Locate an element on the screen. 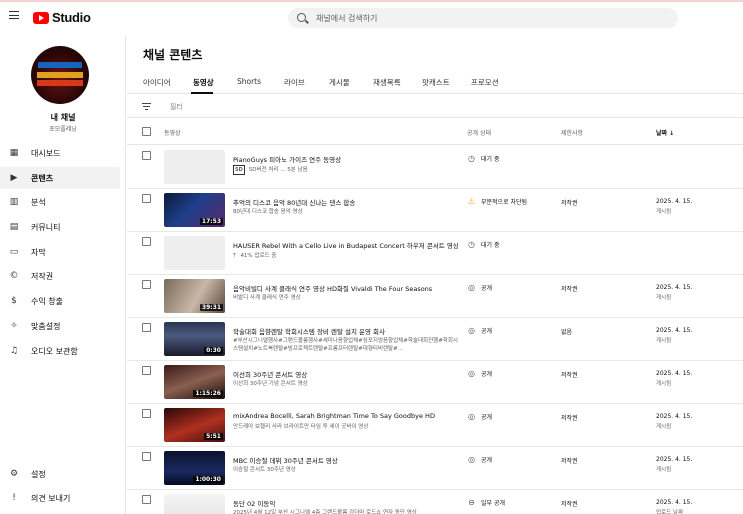 This screenshot has height=514, width=743. search-input is located at coordinates (491, 18).